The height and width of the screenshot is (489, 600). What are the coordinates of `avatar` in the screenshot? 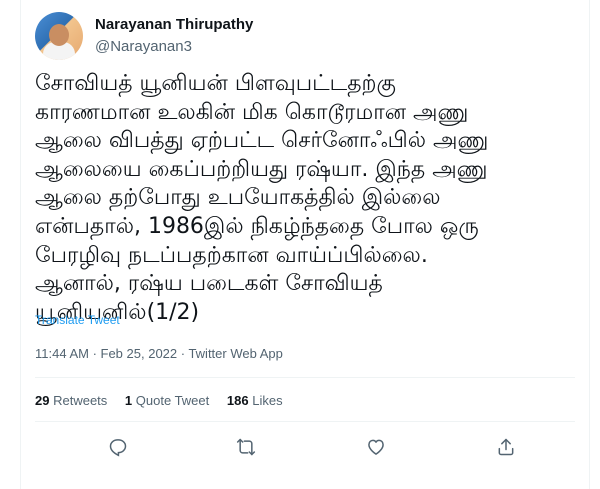 It's located at (59, 36).